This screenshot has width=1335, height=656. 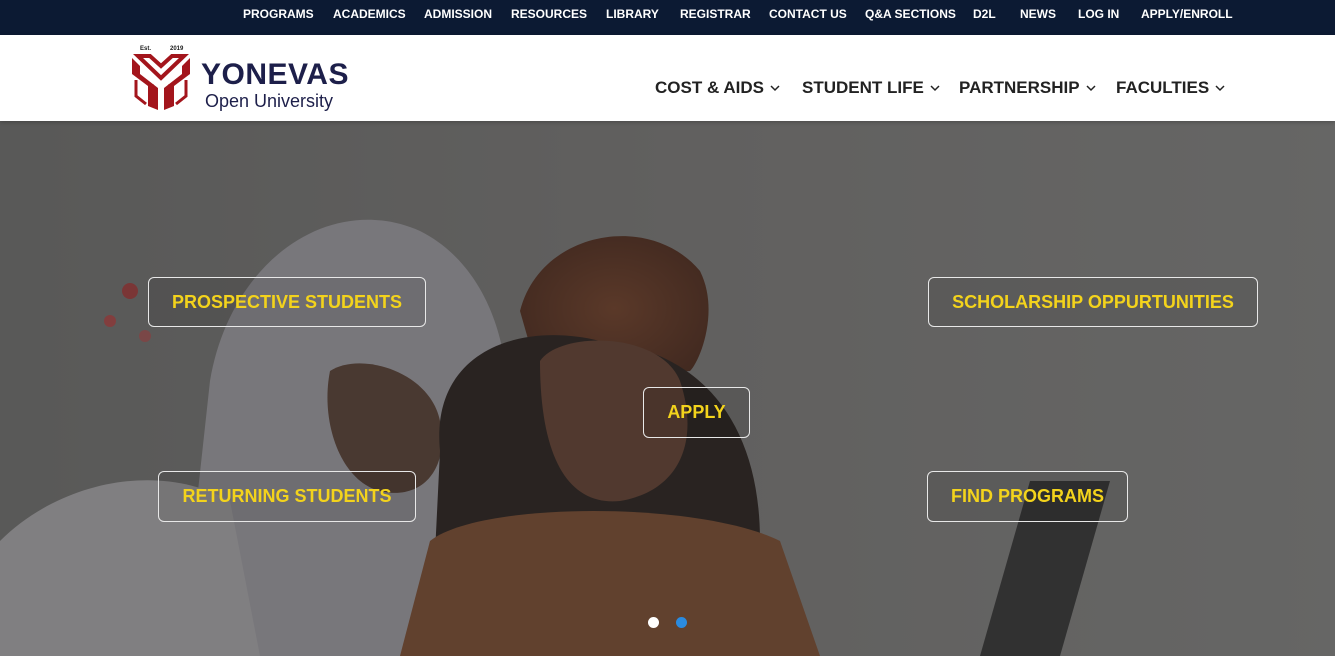 What do you see at coordinates (984, 14) in the screenshot?
I see `topnav-d2l: D2L` at bounding box center [984, 14].